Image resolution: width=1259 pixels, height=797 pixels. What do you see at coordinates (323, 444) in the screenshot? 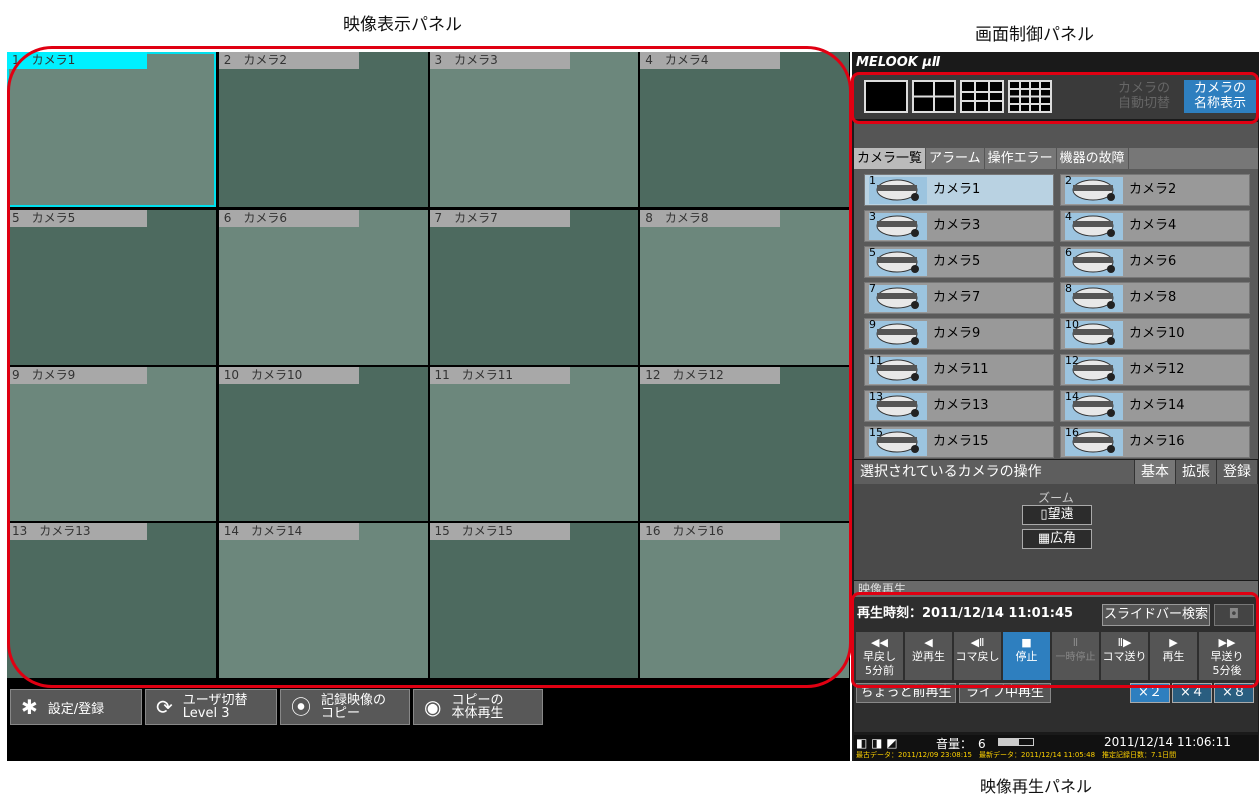
I see `video-cell: 10 カメラ10` at bounding box center [323, 444].